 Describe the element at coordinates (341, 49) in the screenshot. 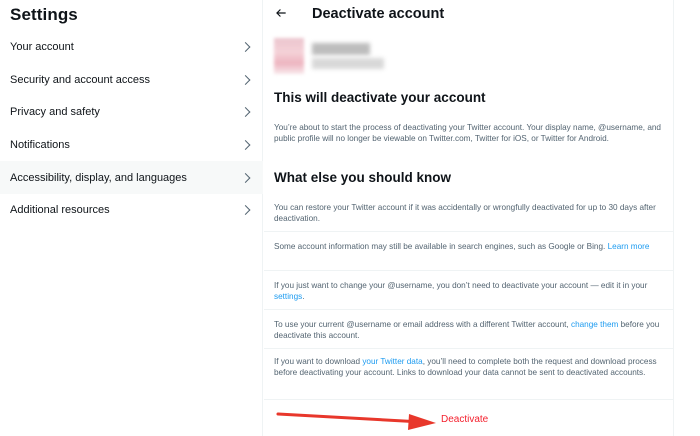

I see `display-name-redacted` at that location.